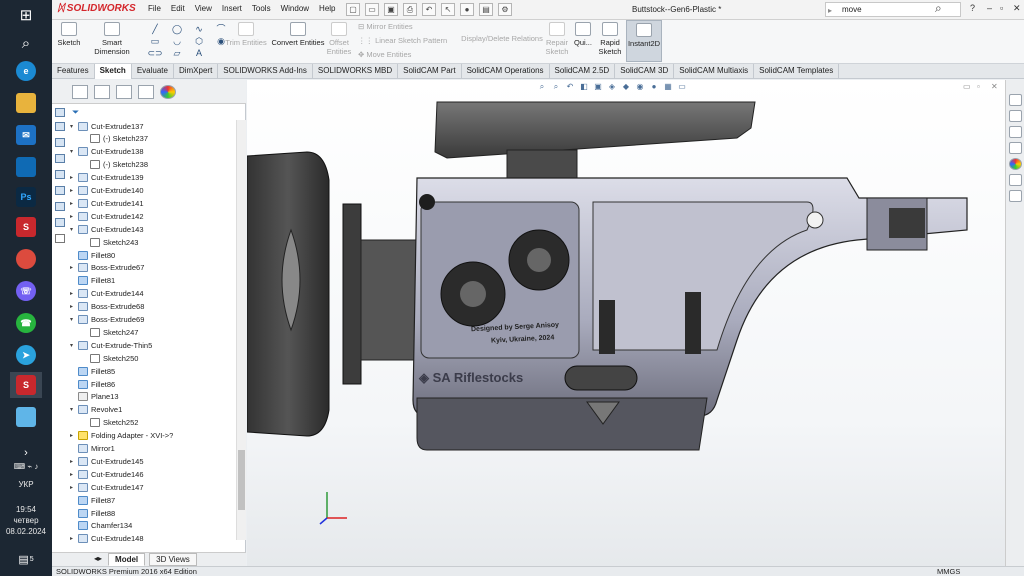  Describe the element at coordinates (327, 8) in the screenshot. I see `menu-help: Help` at that location.